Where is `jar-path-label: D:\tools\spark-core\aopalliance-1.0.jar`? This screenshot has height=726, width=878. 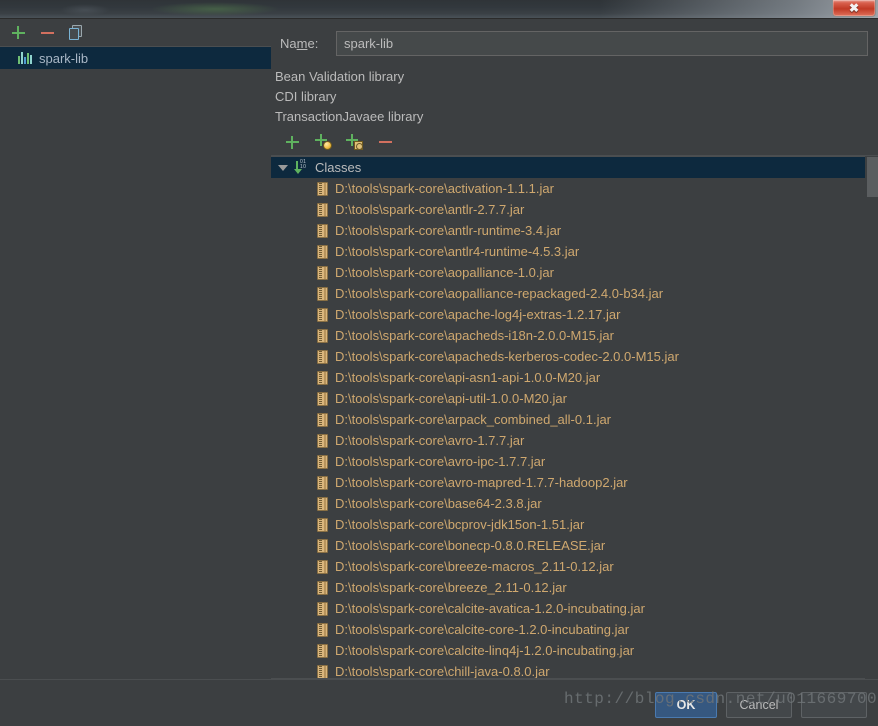 jar-path-label: D:\tools\spark-core\aopalliance-1.0.jar is located at coordinates (444, 272).